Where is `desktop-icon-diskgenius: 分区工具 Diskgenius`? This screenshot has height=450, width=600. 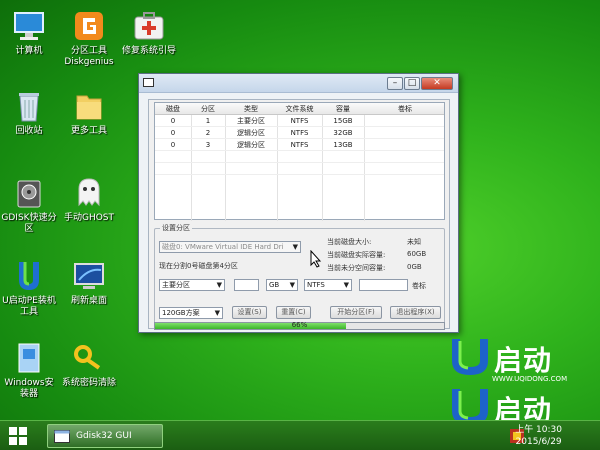 desktop-icon-diskgenius: 分区工具 Diskgenius is located at coordinates (89, 38).